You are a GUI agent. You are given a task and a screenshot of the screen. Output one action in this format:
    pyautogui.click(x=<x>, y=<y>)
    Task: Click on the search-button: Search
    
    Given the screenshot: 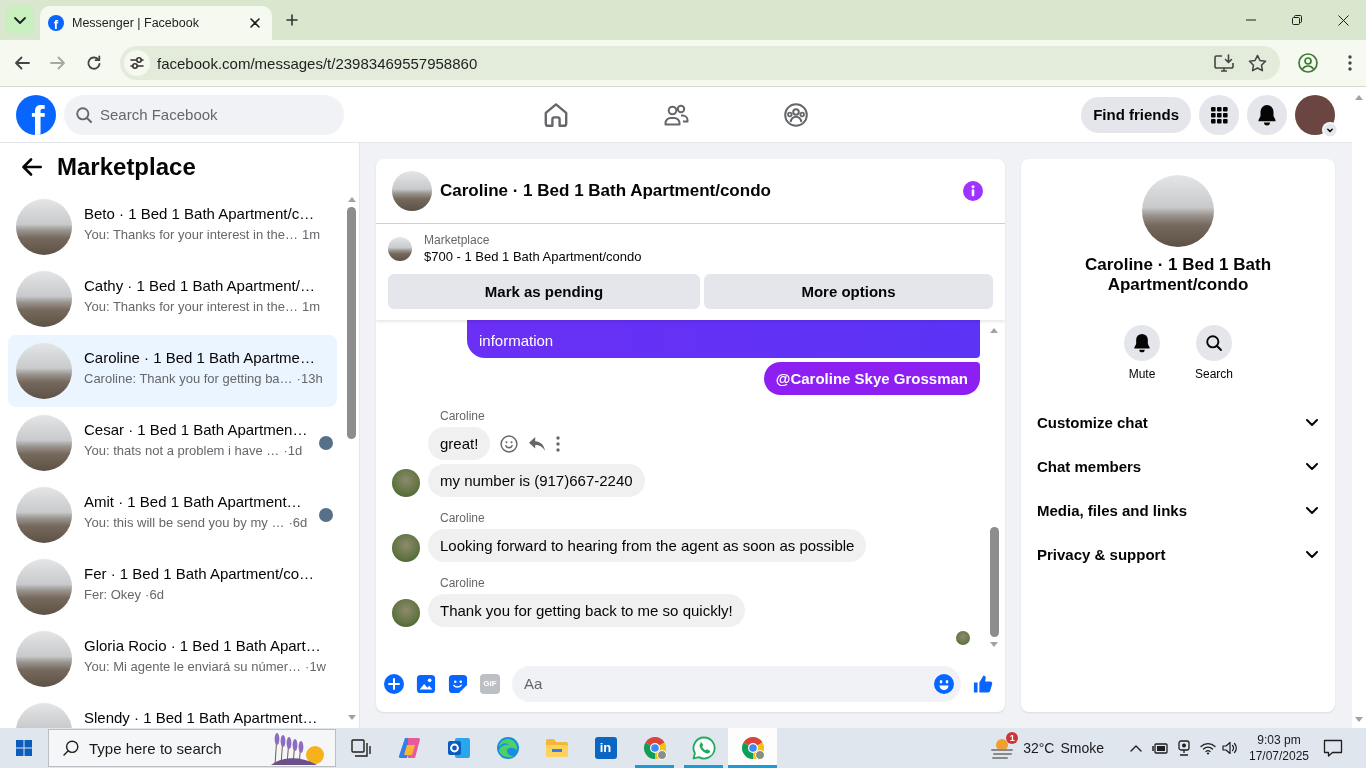 What is the action you would take?
    pyautogui.click(x=1214, y=353)
    